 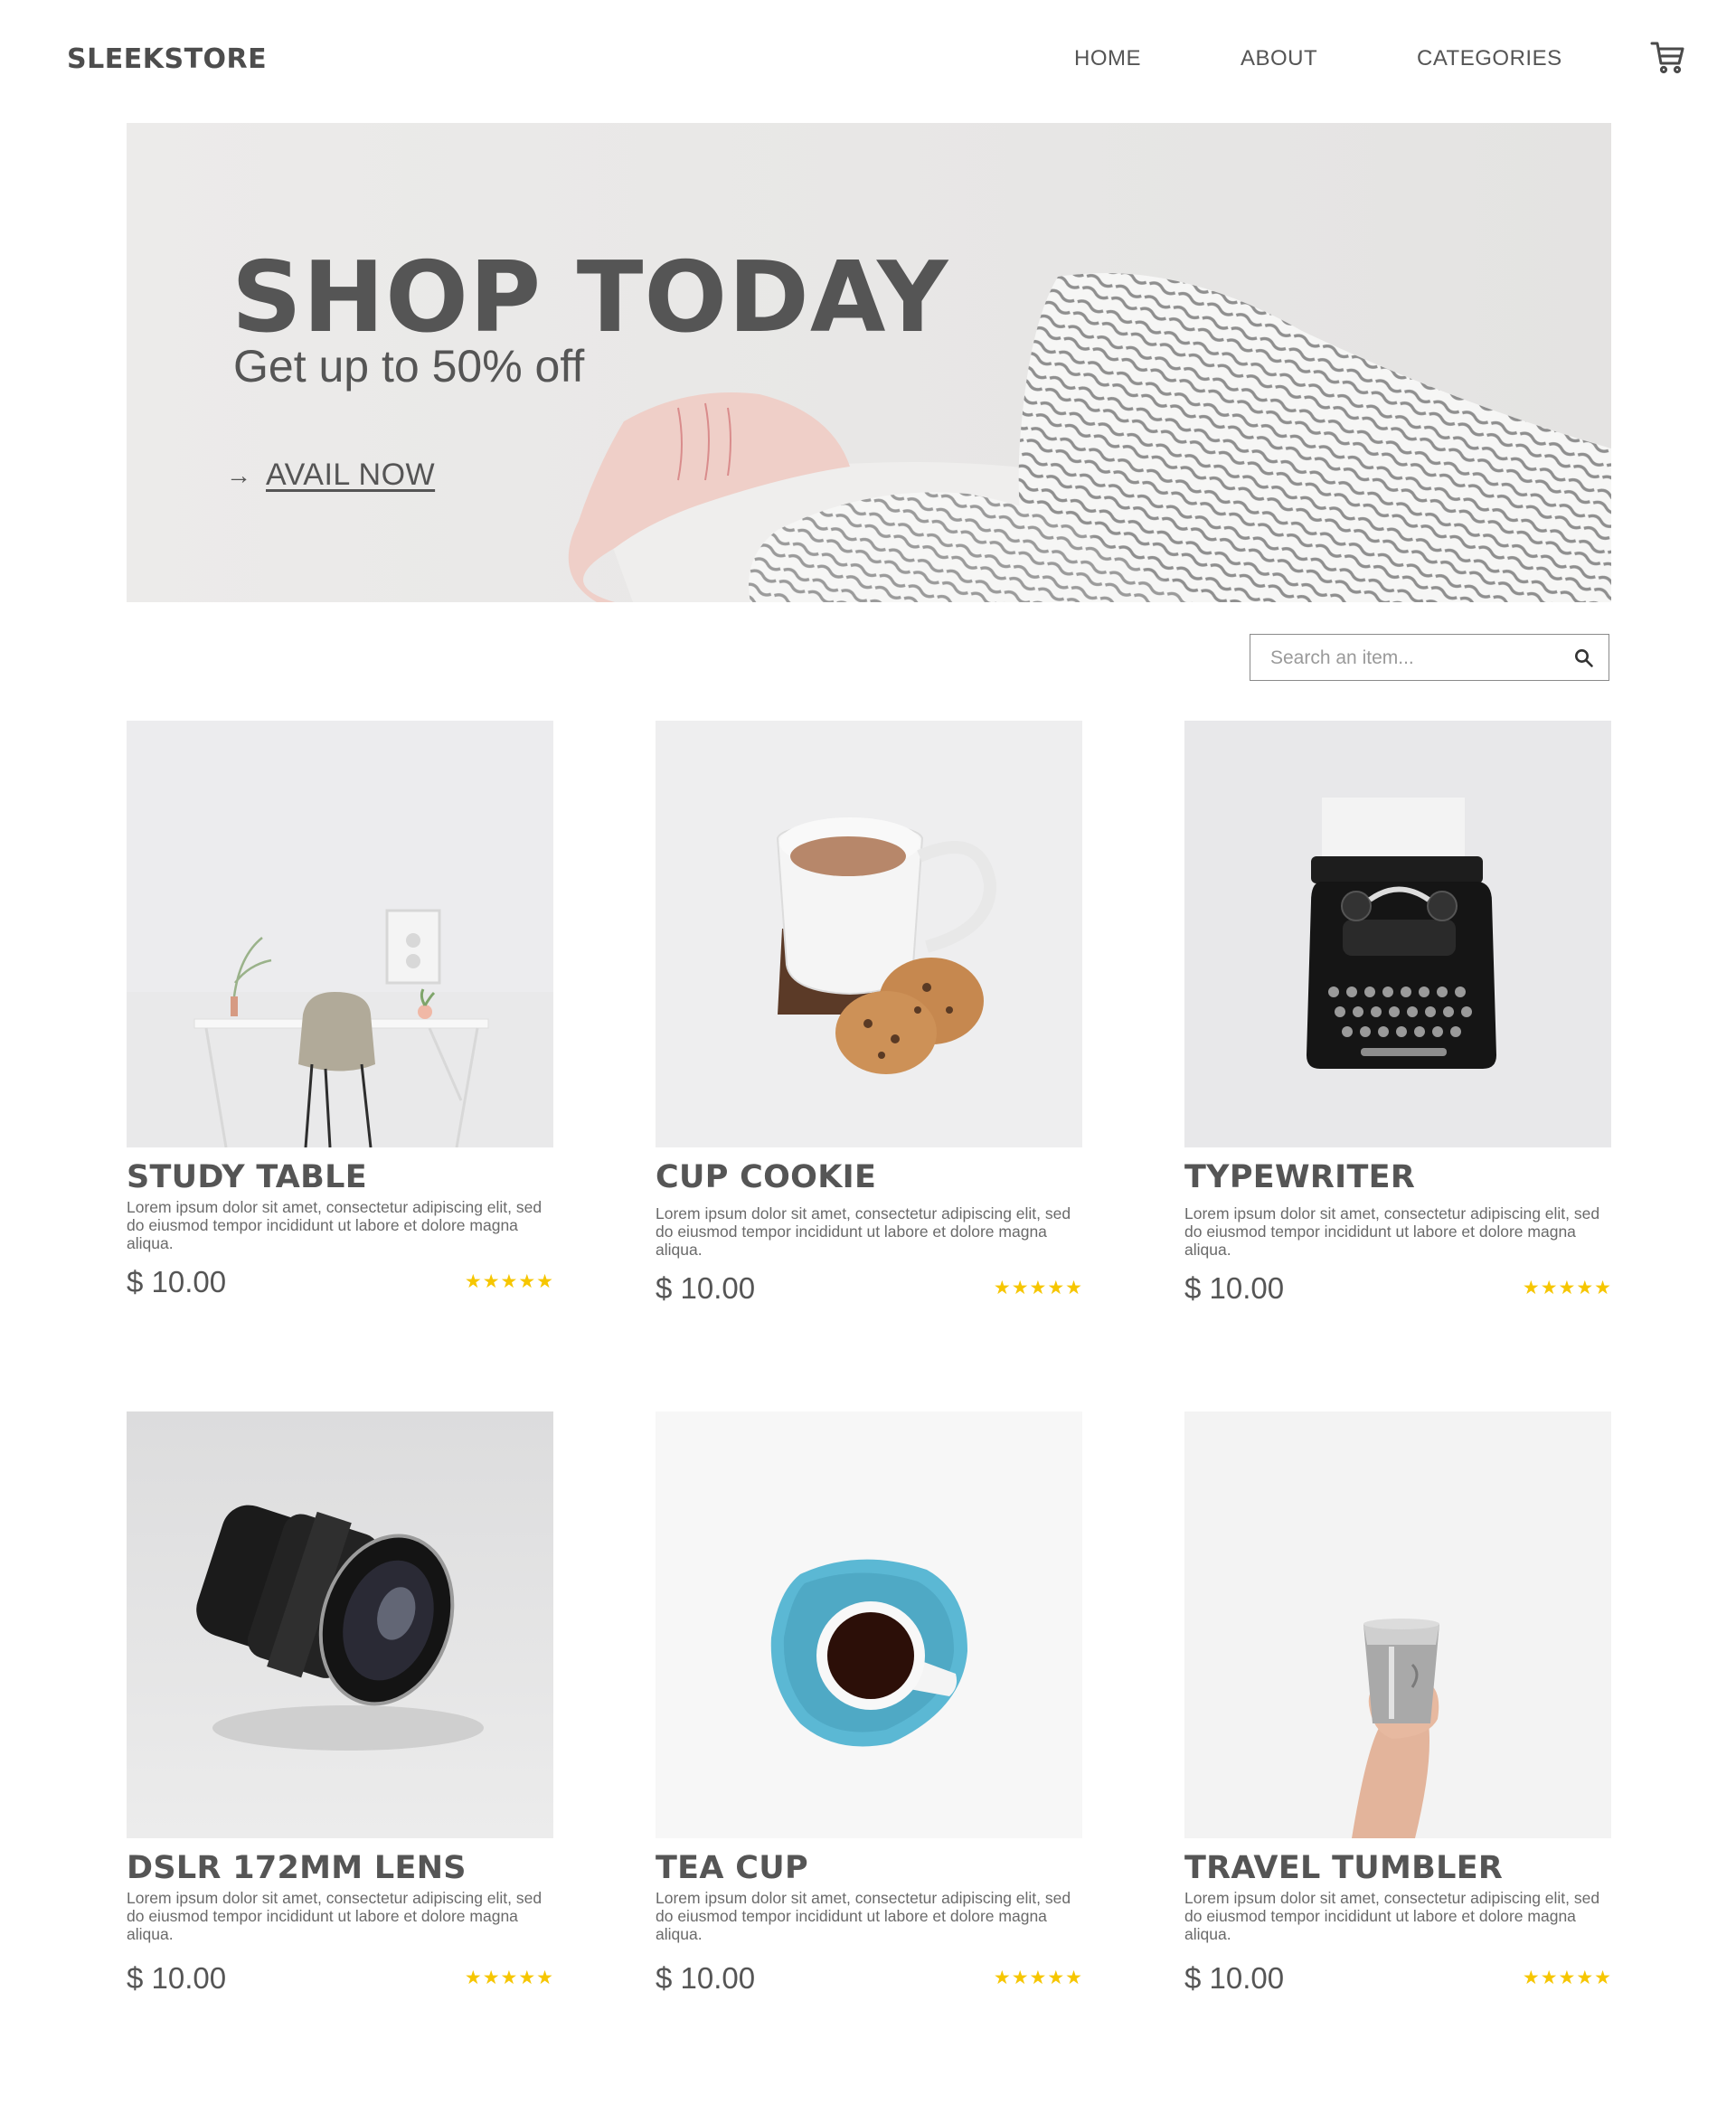 I want to click on product-name: TEA CUP, so click(x=869, y=1868).